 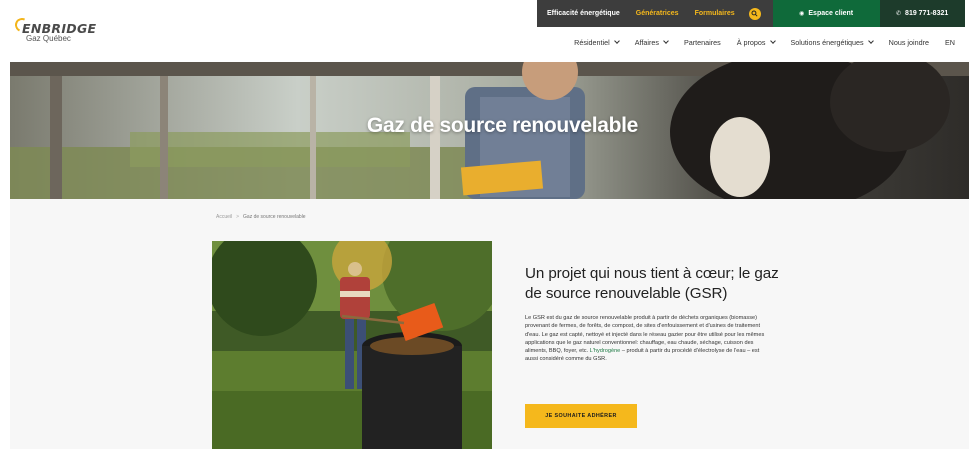 I want to click on nav-residentiel: Résidentiel, so click(x=597, y=42).